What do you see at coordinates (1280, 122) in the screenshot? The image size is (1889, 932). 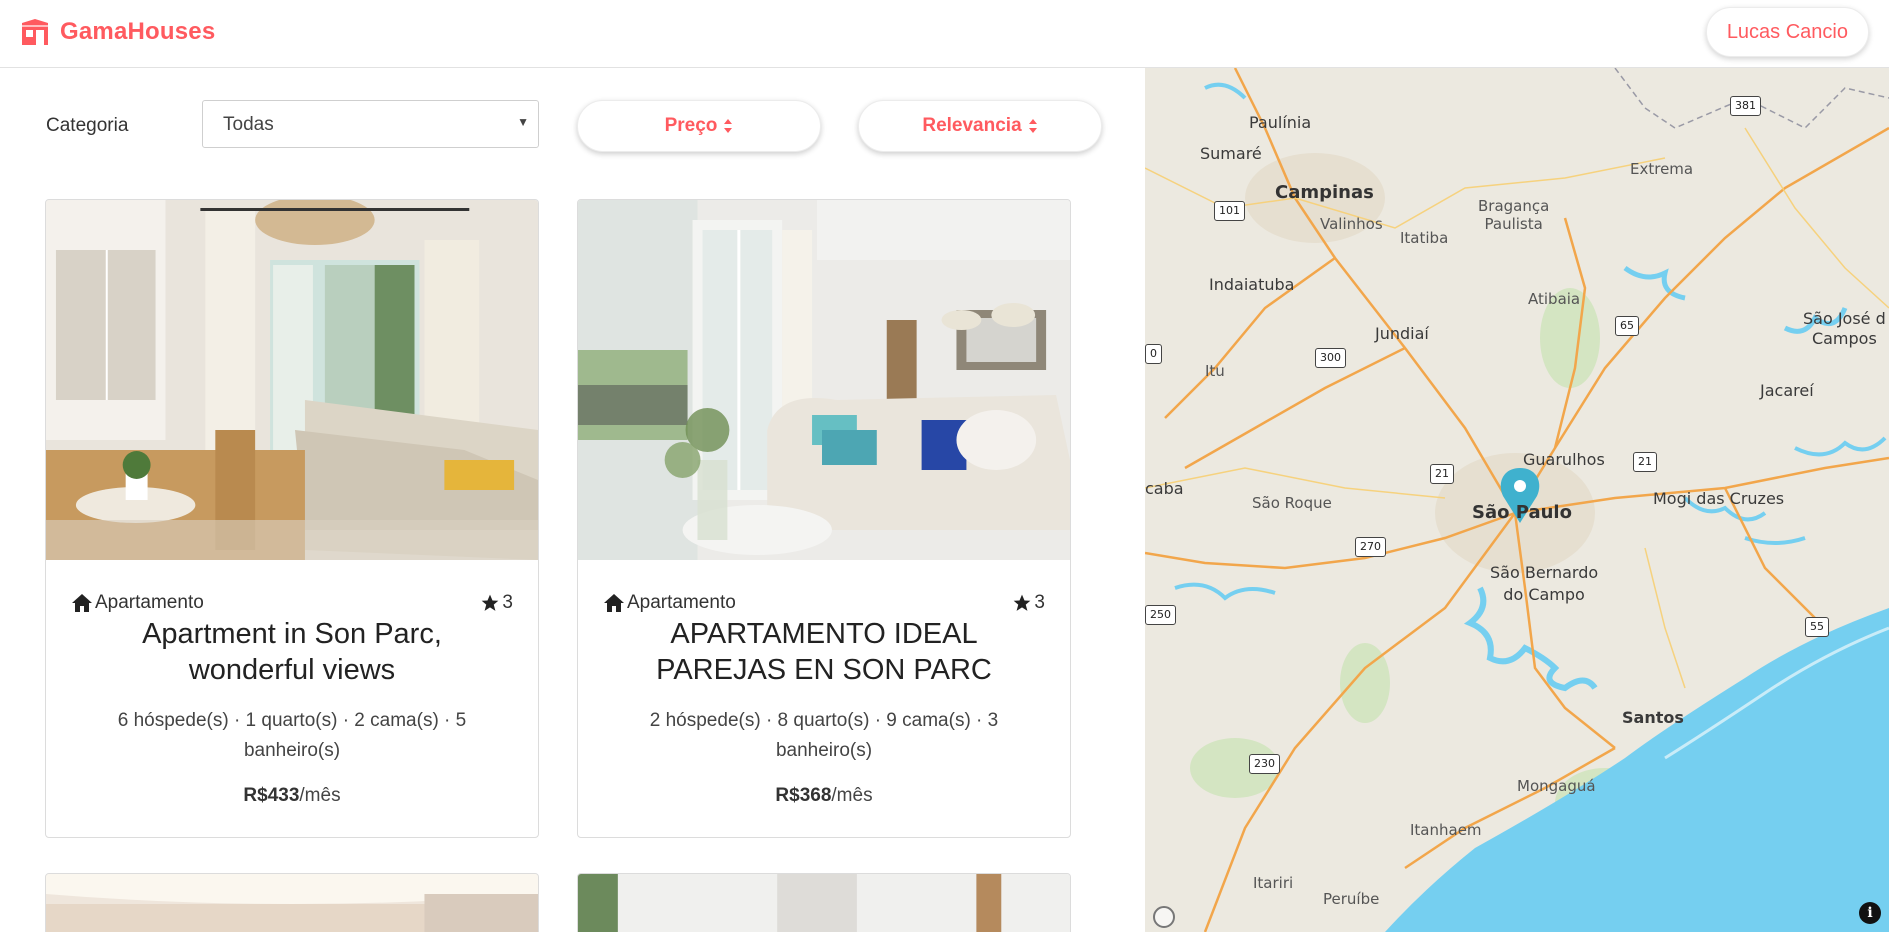 I see `map-label-paulinia: Paulínia` at bounding box center [1280, 122].